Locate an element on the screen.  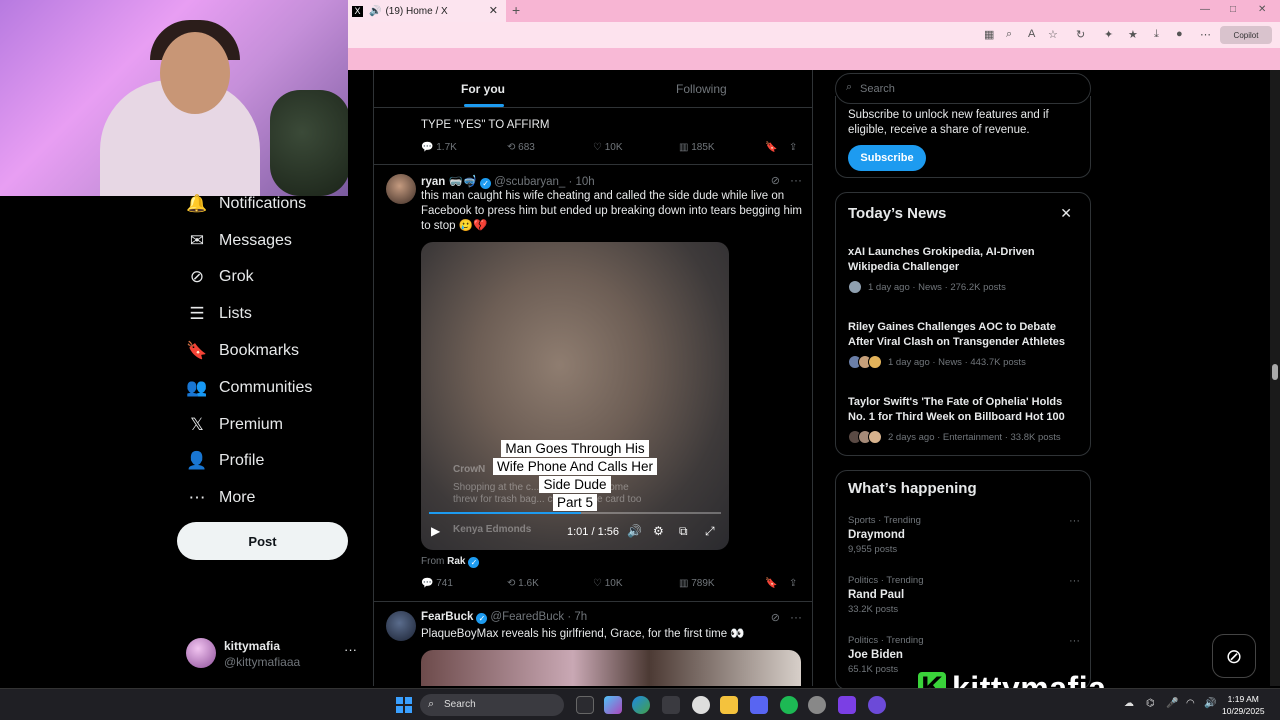
reply-button: 💬 741 is located at coordinates (437, 583).